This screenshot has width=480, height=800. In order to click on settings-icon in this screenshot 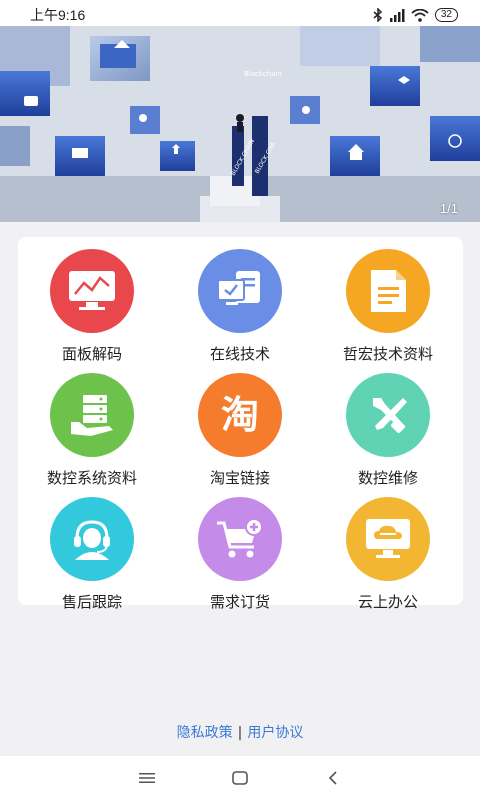, I will do `click(306, 110)`.